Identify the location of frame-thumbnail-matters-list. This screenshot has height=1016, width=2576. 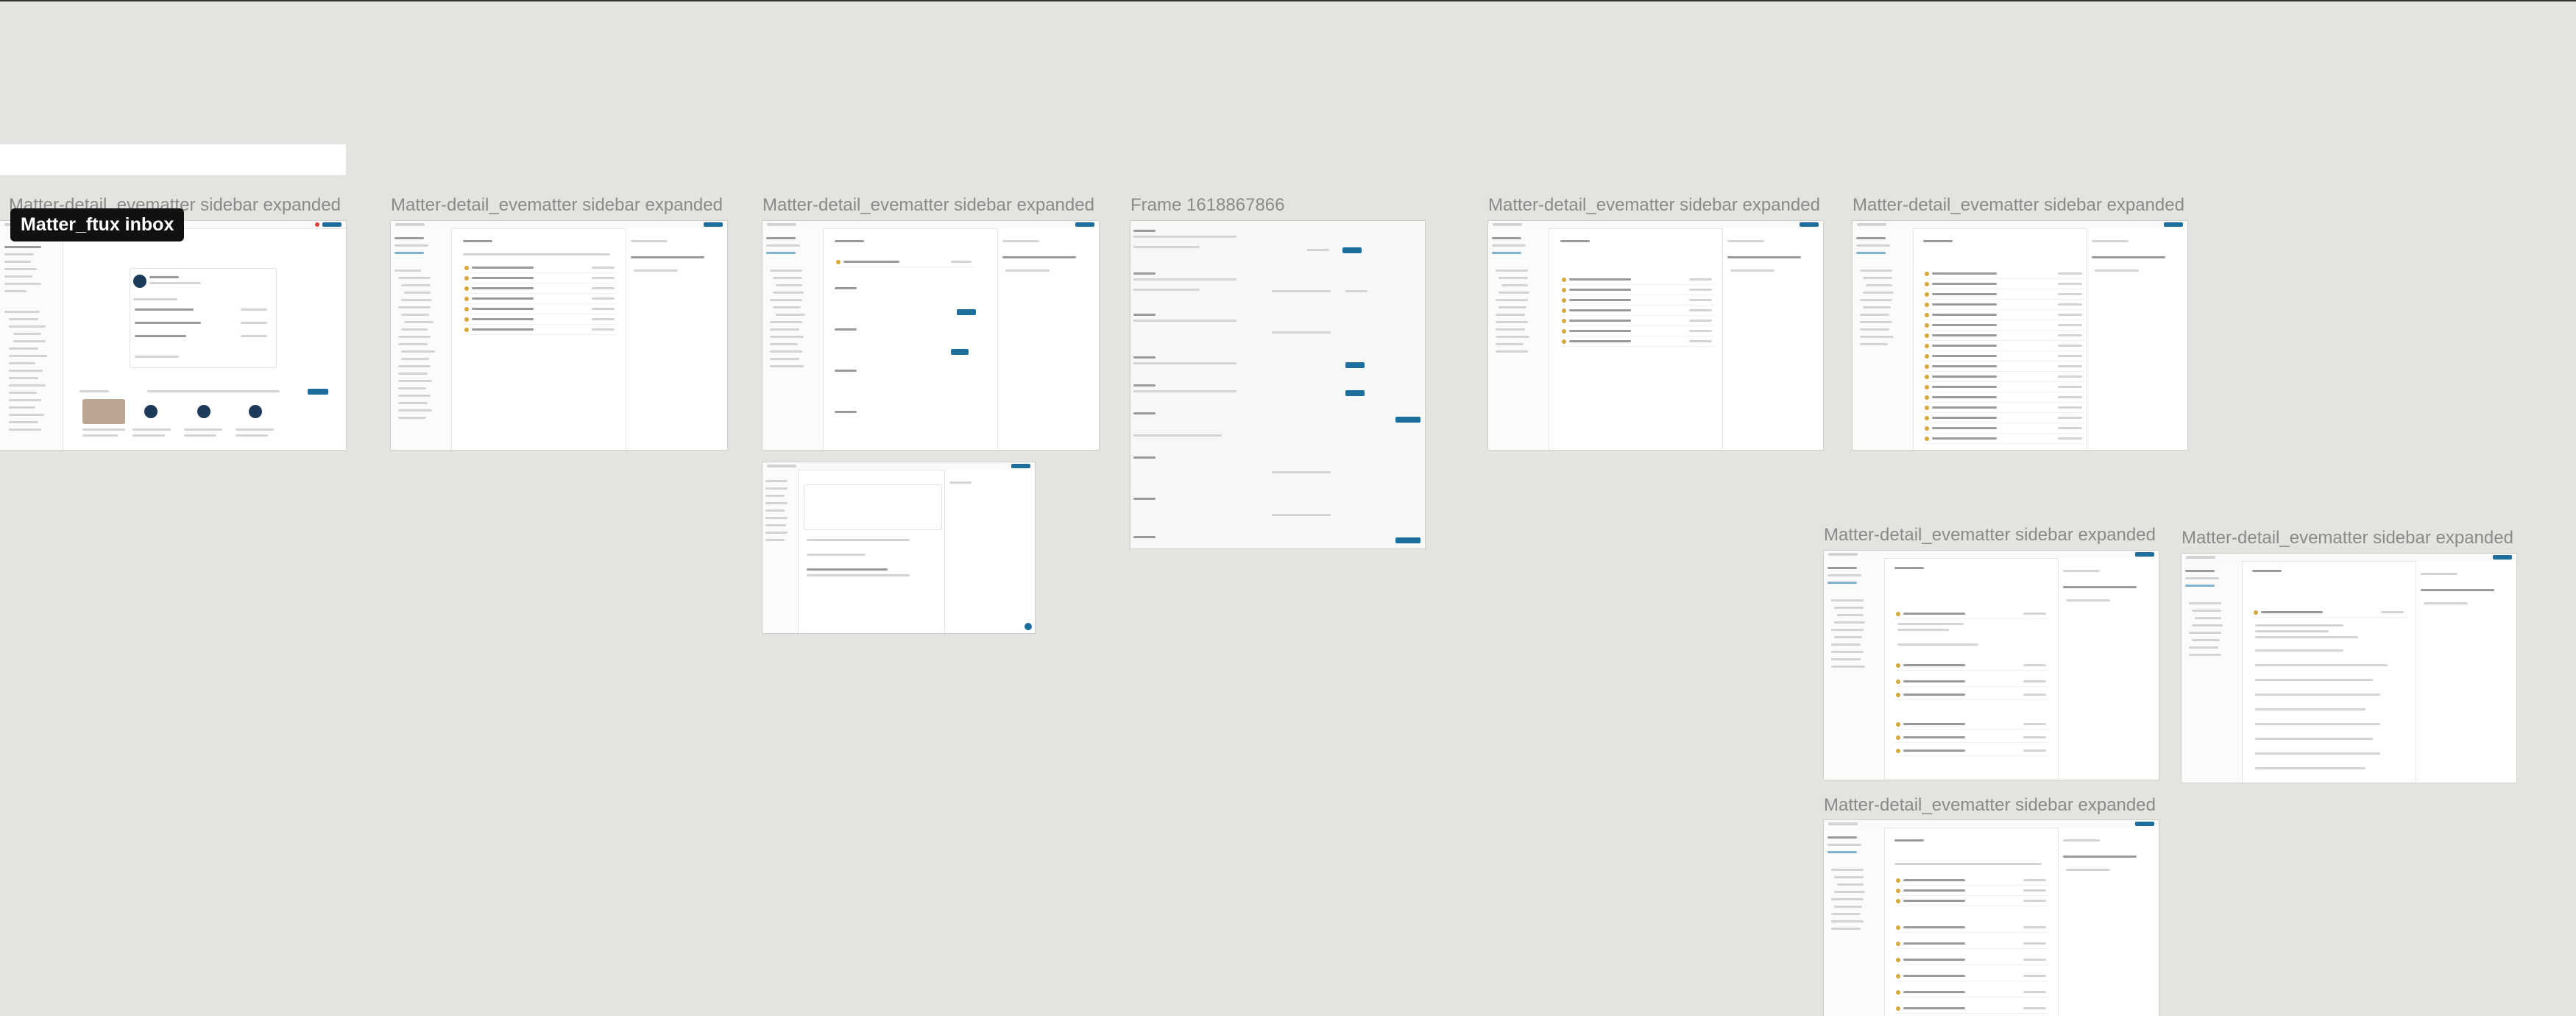
(2020, 335).